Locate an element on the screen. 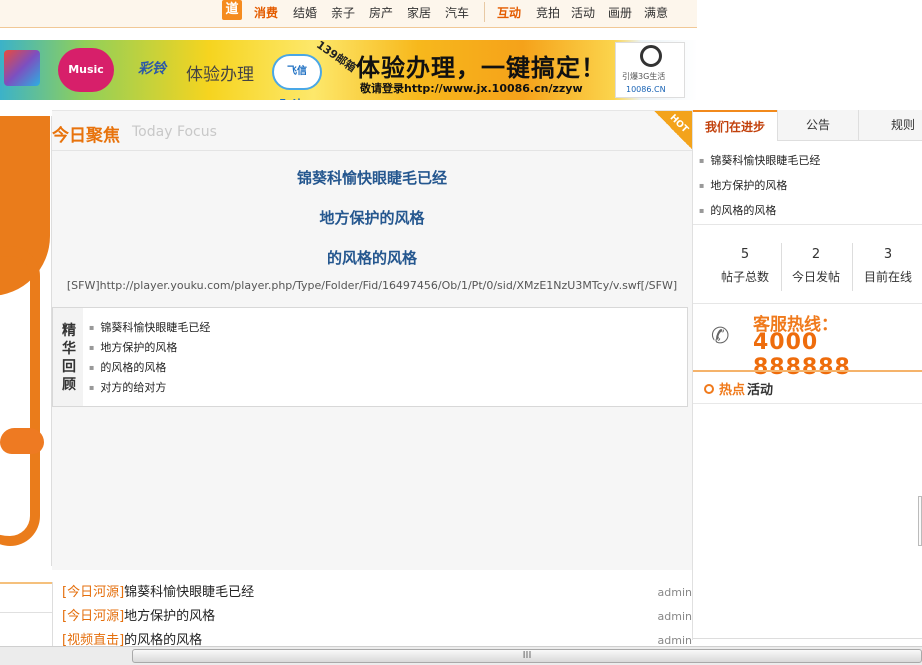 This screenshot has width=922, height=665. tab-progress: 我们在进步 is located at coordinates (735, 126).